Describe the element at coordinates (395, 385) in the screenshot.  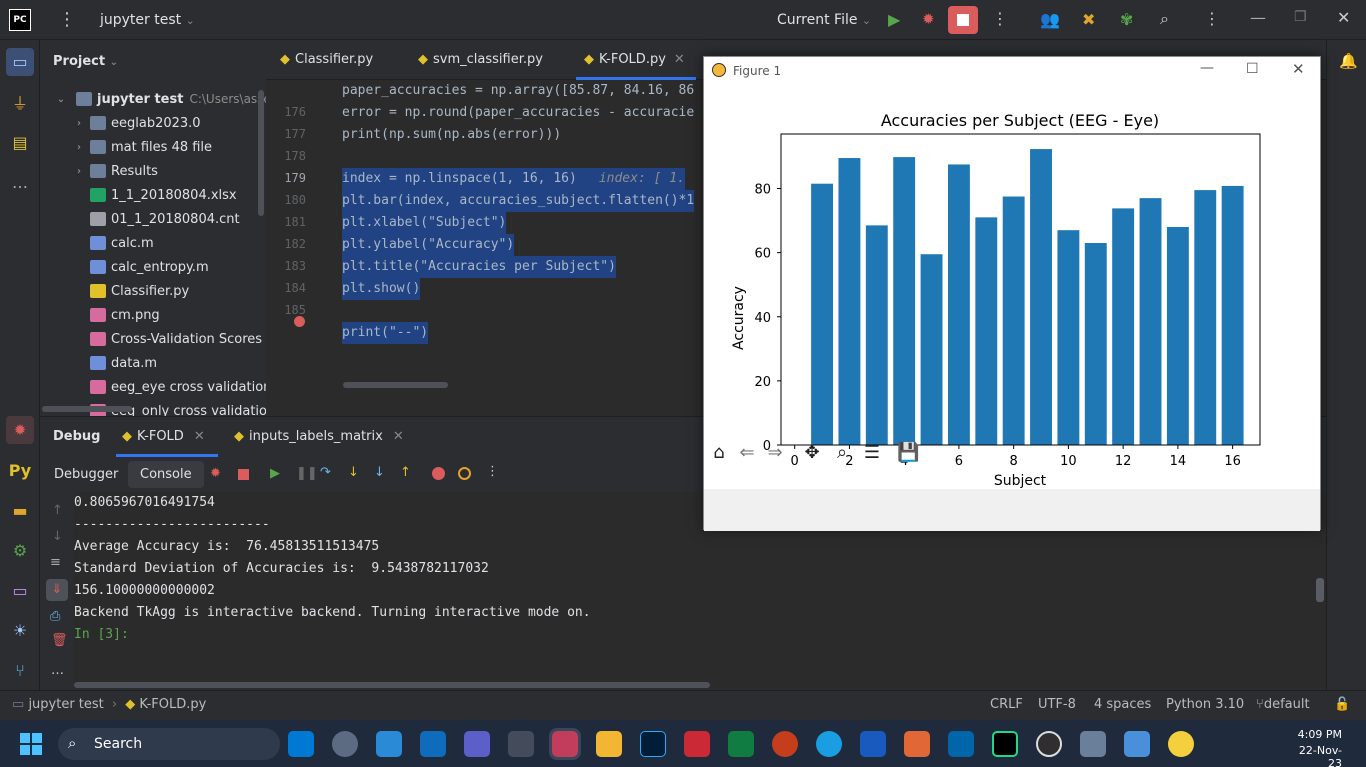
I see `editor-hscrollbar` at that location.